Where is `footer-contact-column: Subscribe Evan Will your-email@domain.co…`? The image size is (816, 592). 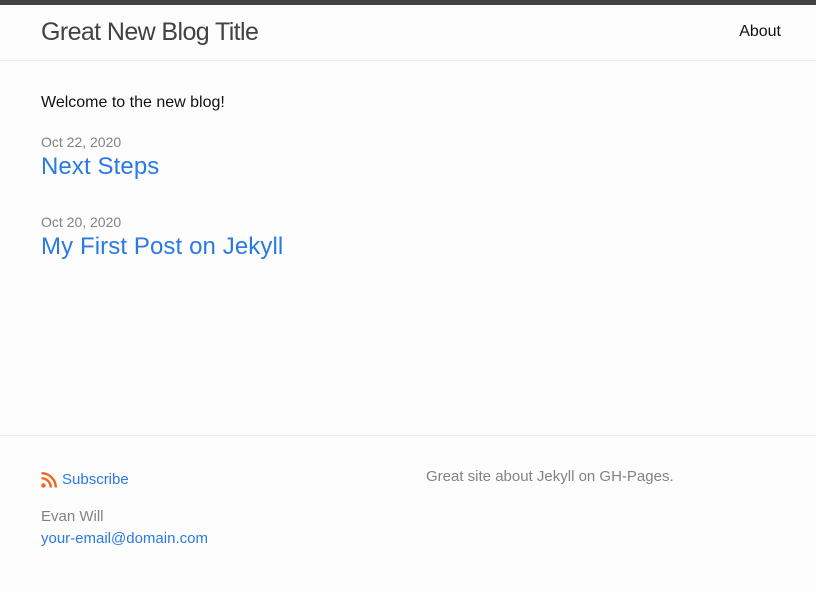 footer-contact-column: Subscribe Evan Will your-email@domain.co… is located at coordinates (221, 509).